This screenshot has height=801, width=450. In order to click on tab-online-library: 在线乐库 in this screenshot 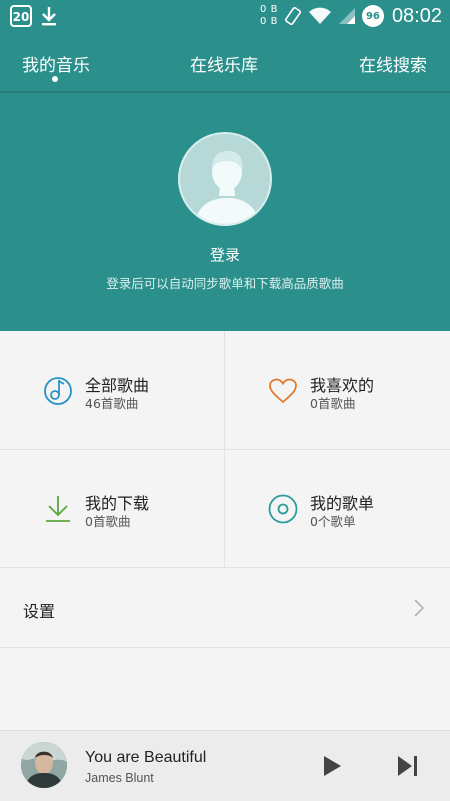, I will do `click(224, 63)`.